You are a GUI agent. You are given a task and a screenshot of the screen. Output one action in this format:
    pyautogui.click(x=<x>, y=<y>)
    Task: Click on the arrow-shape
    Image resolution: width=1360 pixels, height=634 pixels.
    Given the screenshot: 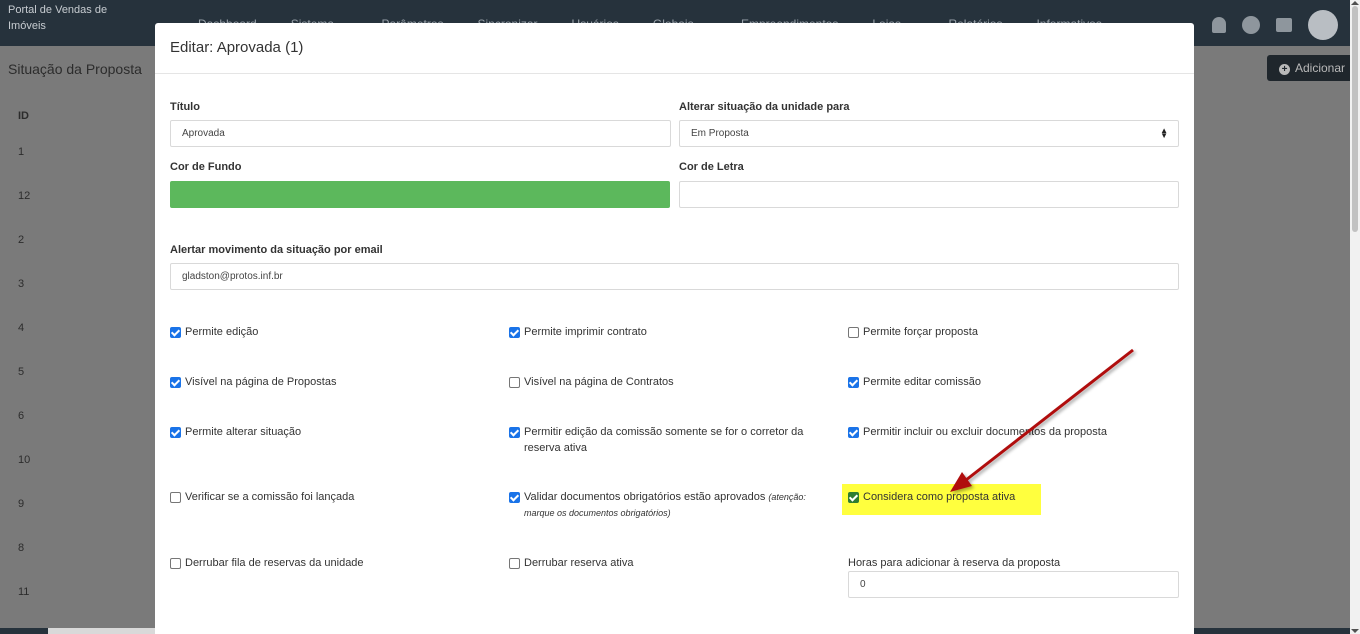 What is the action you would take?
    pyautogui.click(x=1042, y=420)
    